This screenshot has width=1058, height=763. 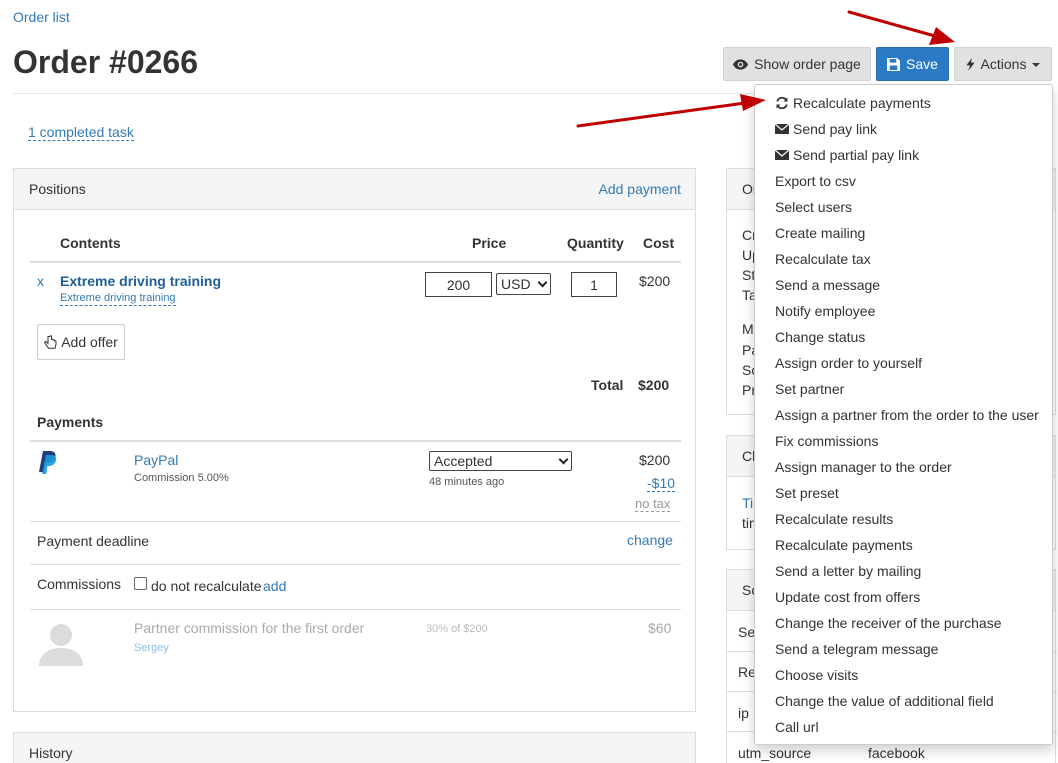 I want to click on arrow-to-actions-icon, so click(x=901, y=27).